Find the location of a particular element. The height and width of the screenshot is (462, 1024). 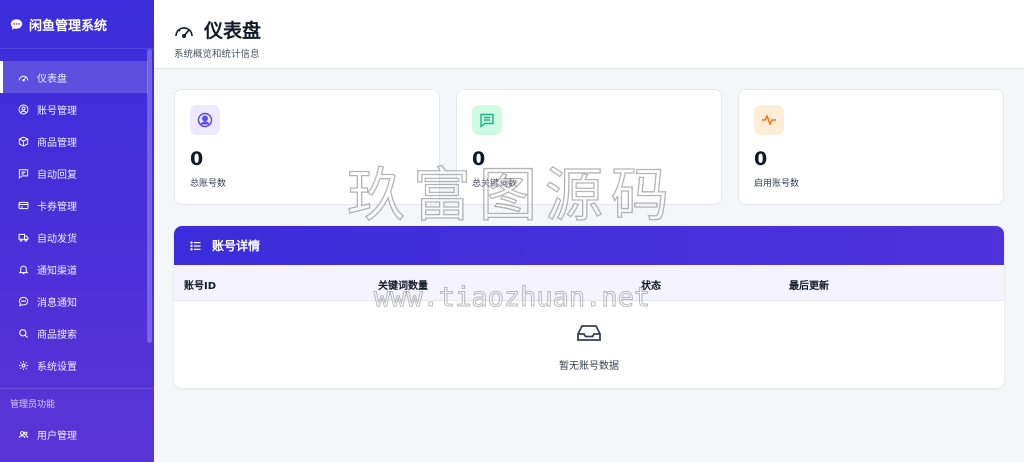

page-title-row: 仪表盘 is located at coordinates (599, 29).